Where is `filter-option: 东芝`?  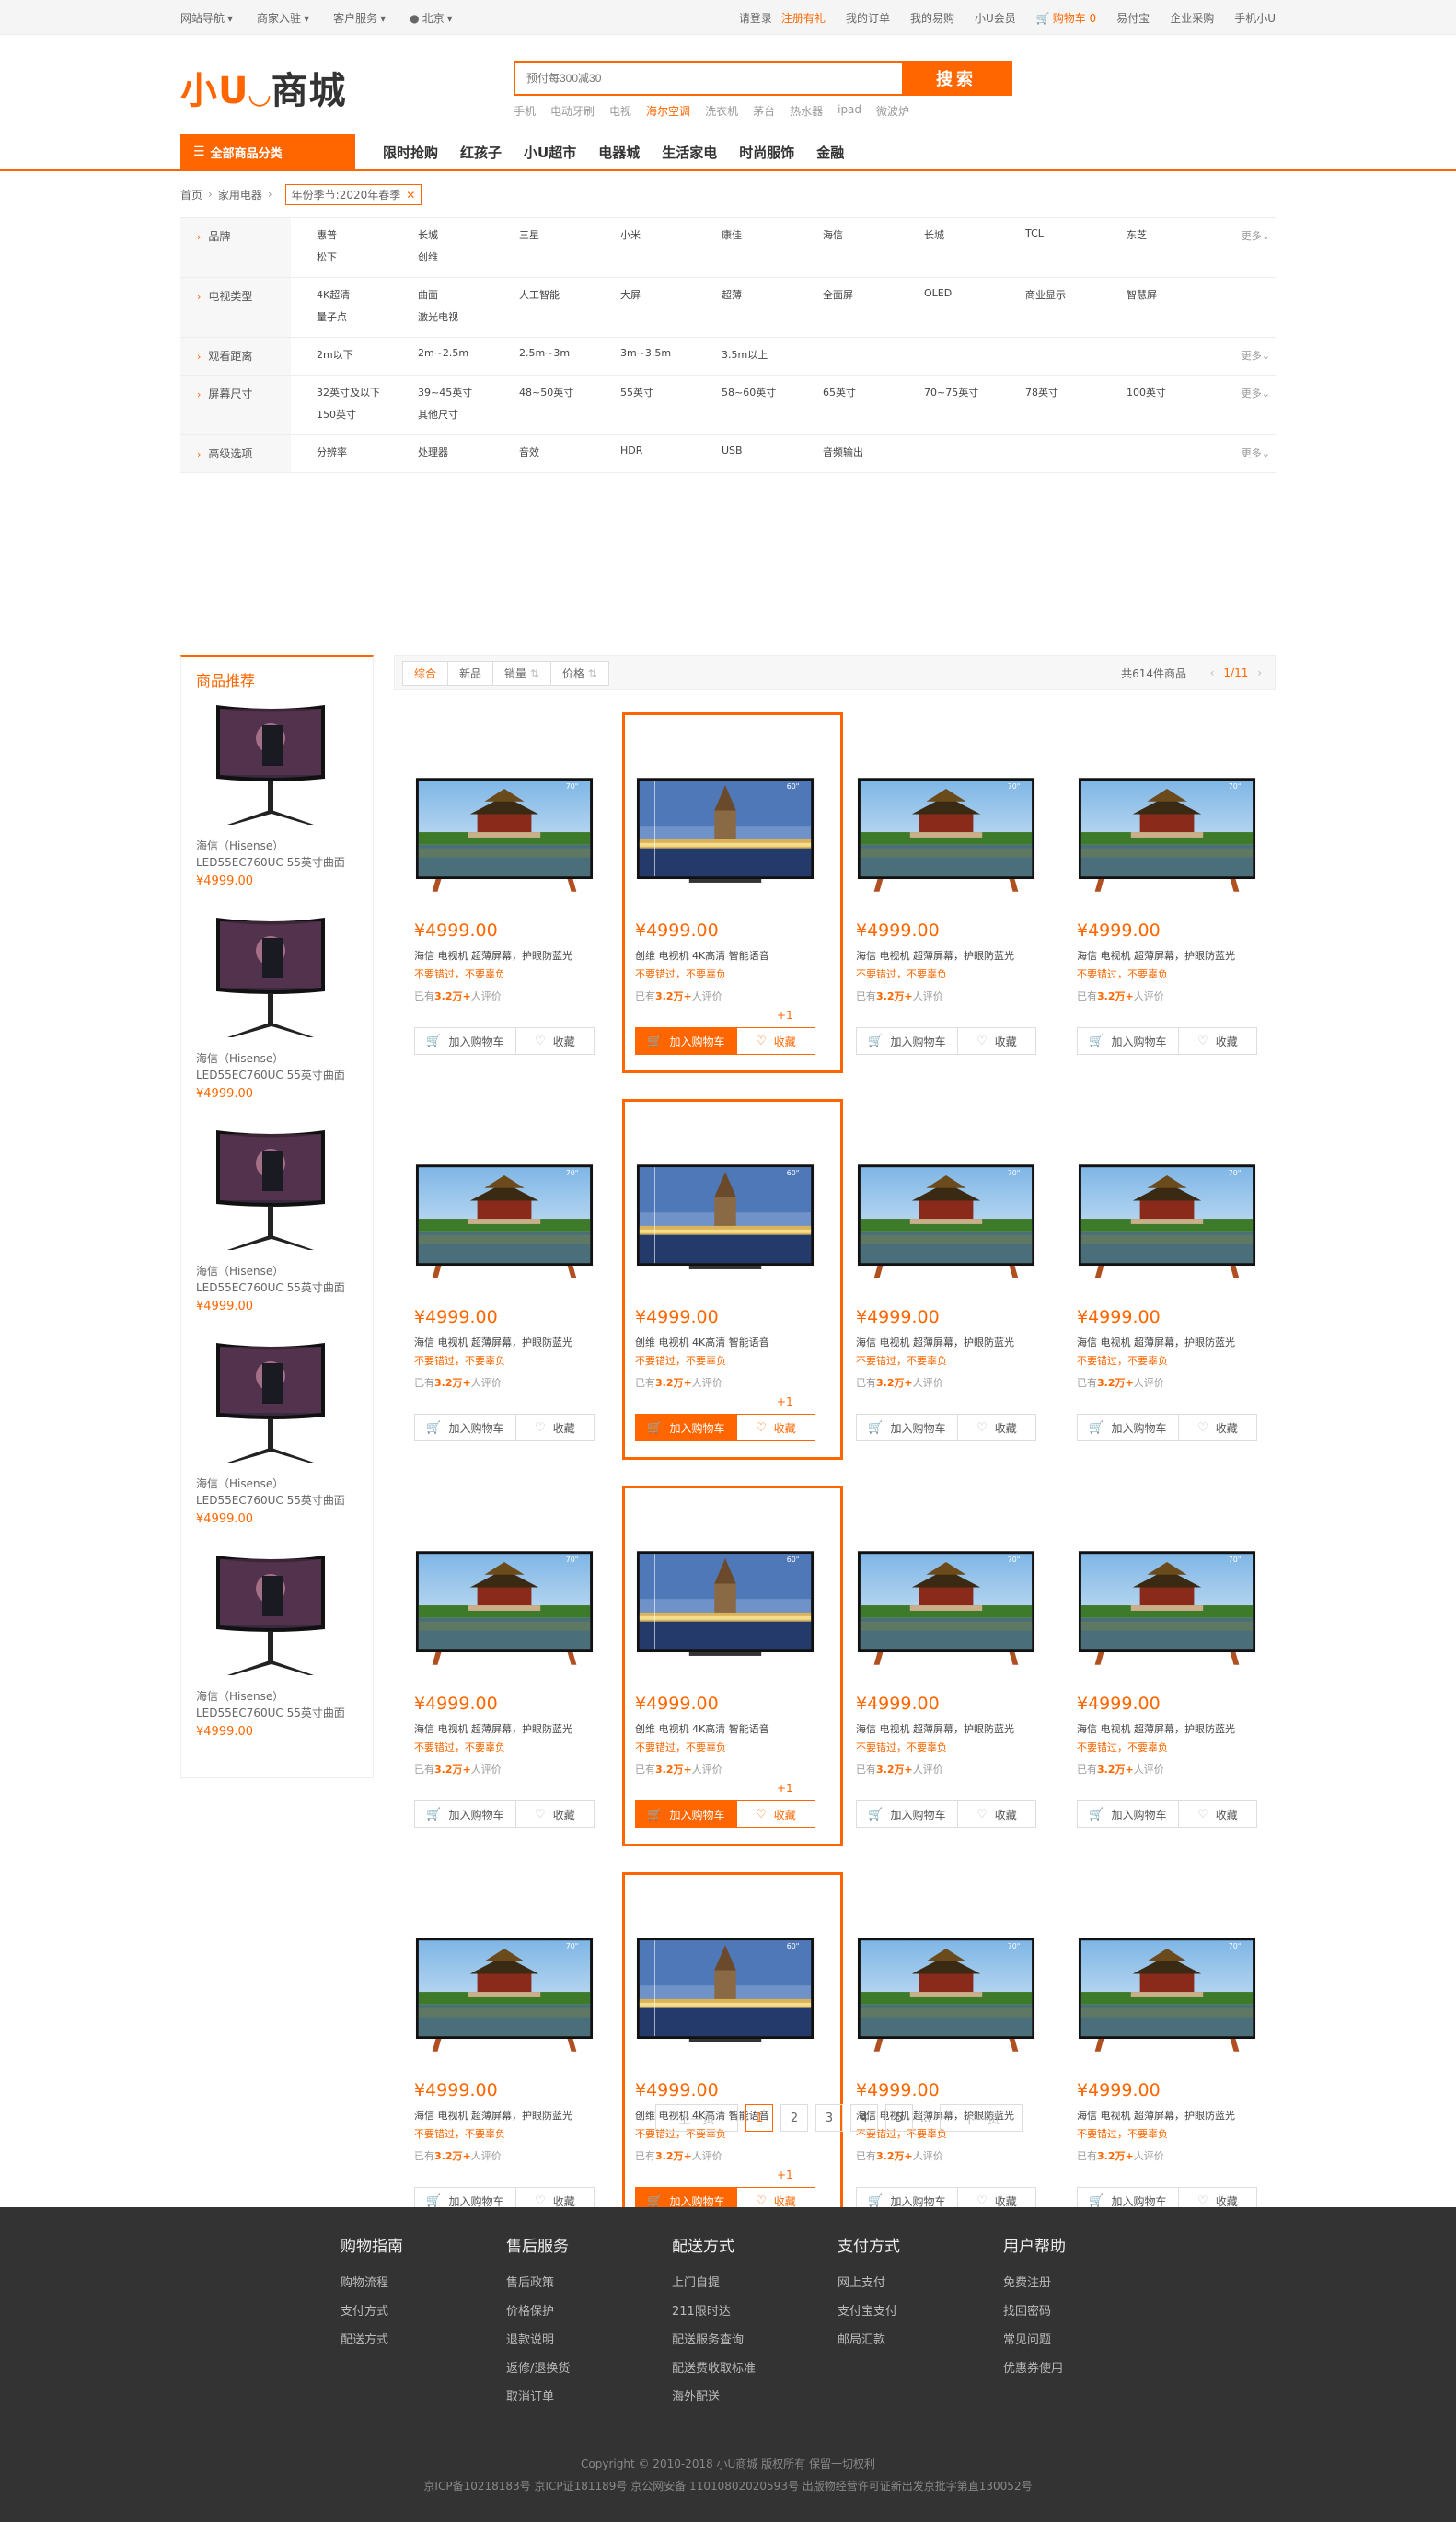
filter-option: 东芝 is located at coordinates (1164, 234).